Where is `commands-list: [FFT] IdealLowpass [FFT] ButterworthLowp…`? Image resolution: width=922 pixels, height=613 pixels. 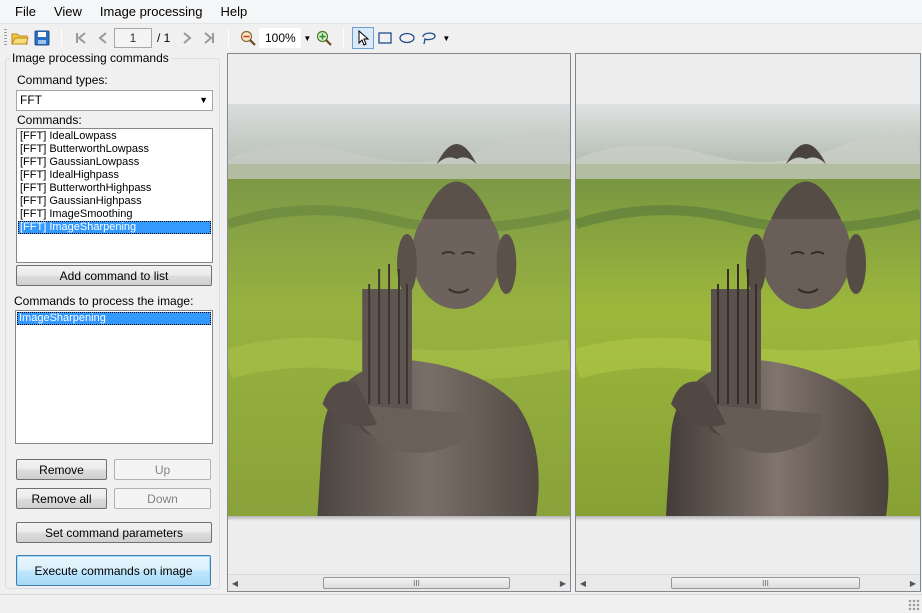 commands-list: [FFT] IdealLowpass [FFT] ButterworthLowp… is located at coordinates (114, 195).